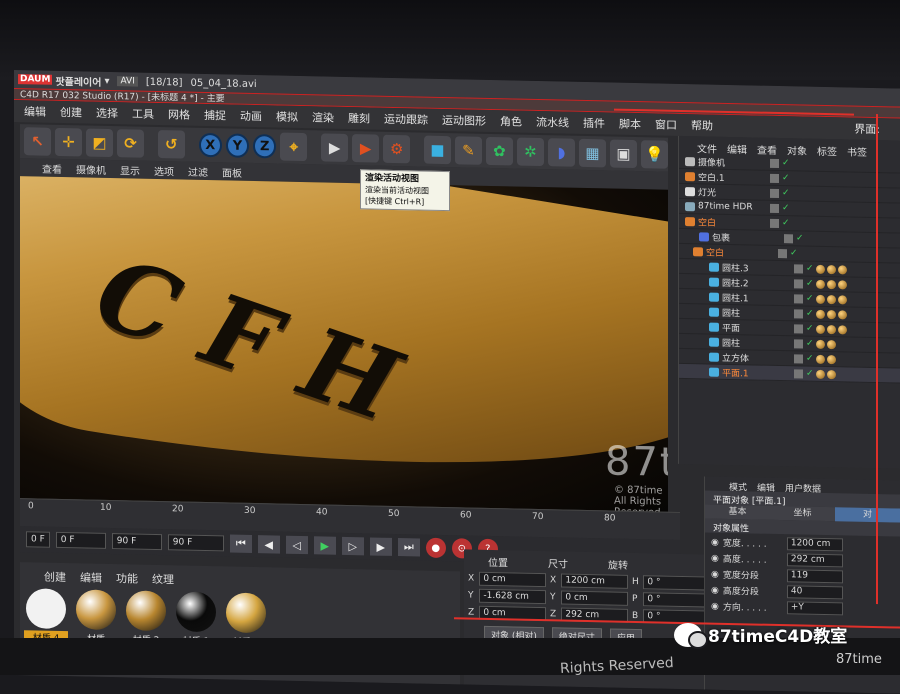 The image size is (900, 694). What do you see at coordinates (702, 125) in the screenshot?
I see `menu-item: 帮助` at bounding box center [702, 125].